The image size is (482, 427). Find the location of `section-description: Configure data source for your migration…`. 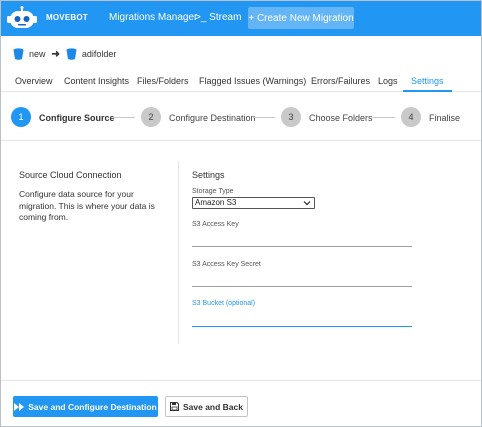

section-description: Configure data source for your migration… is located at coordinates (87, 205).